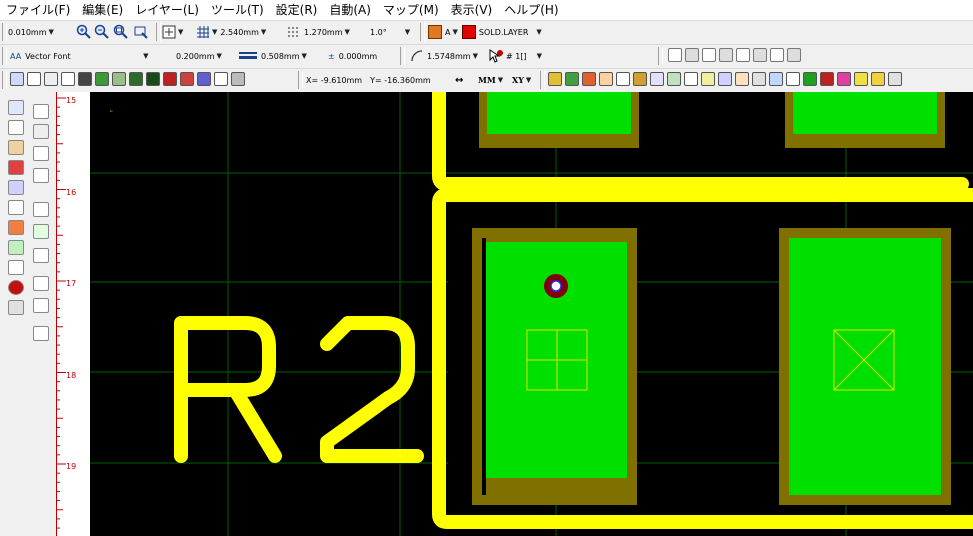 This screenshot has width=973, height=536. Describe the element at coordinates (272, 56) in the screenshot. I see `line-width-select: 0.508mm ▼` at that location.